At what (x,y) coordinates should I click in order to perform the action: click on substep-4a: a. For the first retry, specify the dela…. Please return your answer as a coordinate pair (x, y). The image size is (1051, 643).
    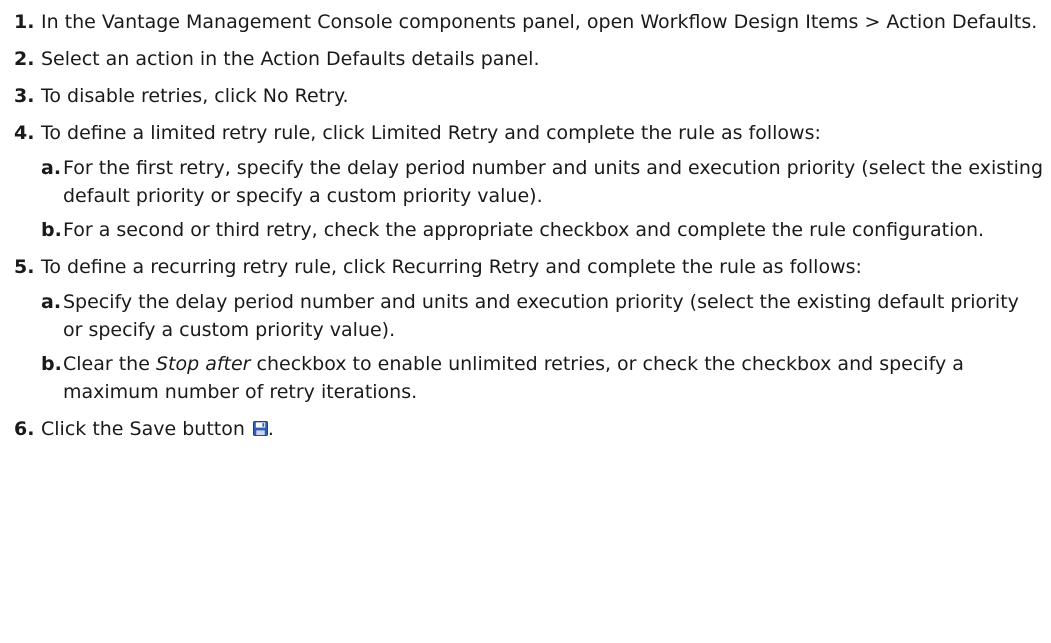
    Looking at the image, I should click on (542, 182).